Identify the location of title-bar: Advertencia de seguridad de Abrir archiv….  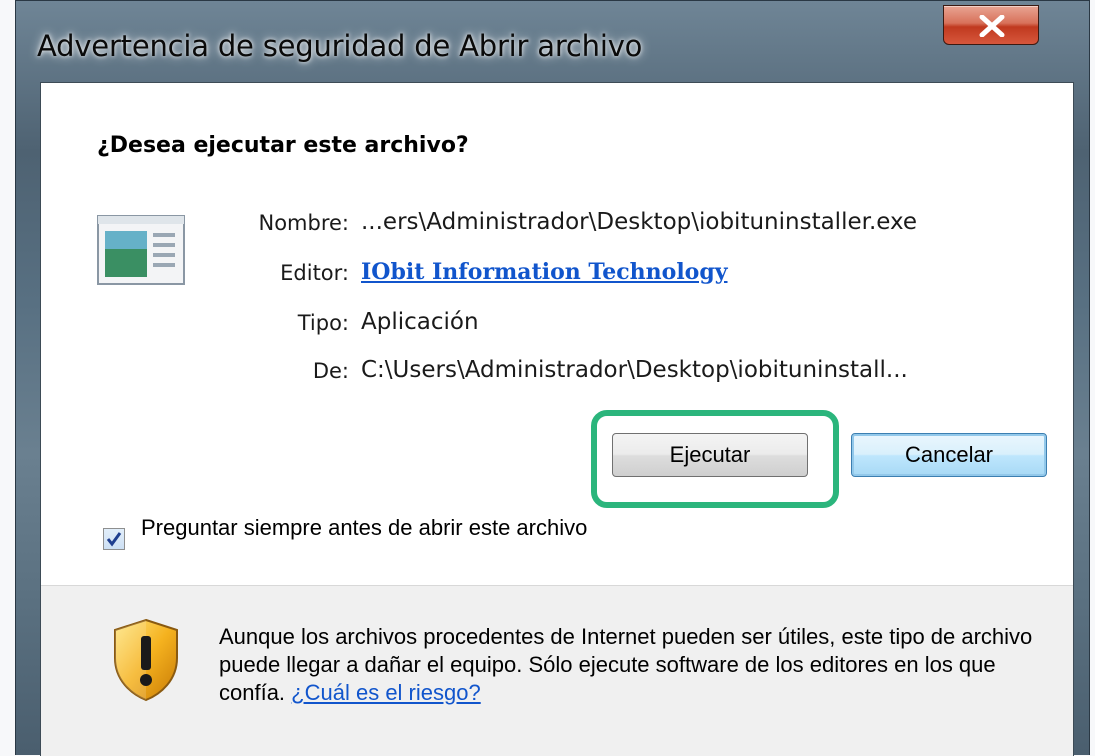
(552, 41).